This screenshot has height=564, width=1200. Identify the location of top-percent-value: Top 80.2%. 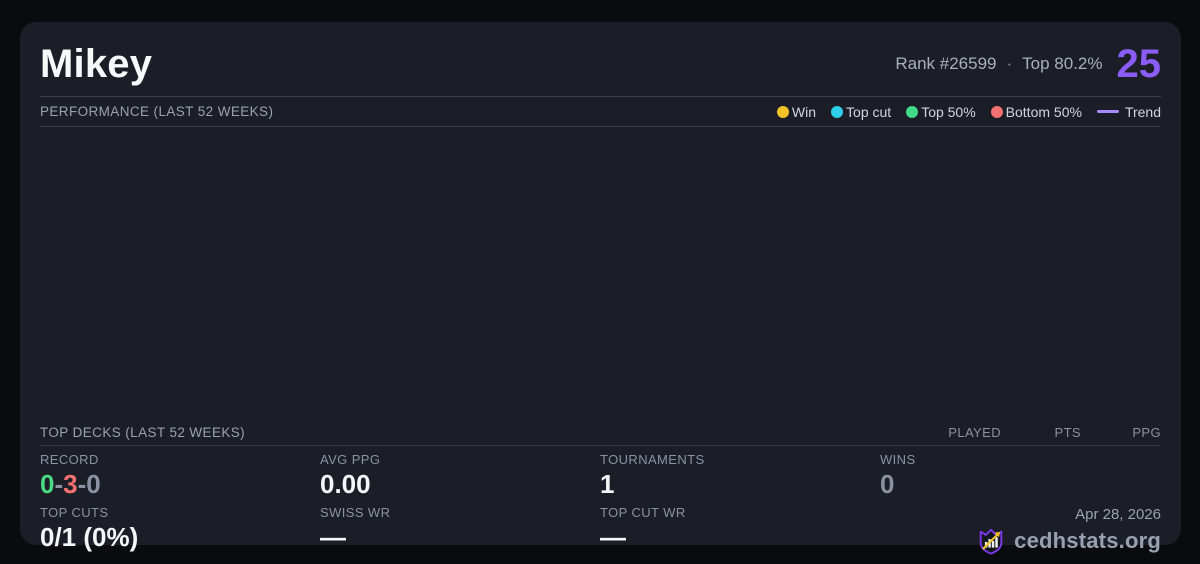
(1062, 63).